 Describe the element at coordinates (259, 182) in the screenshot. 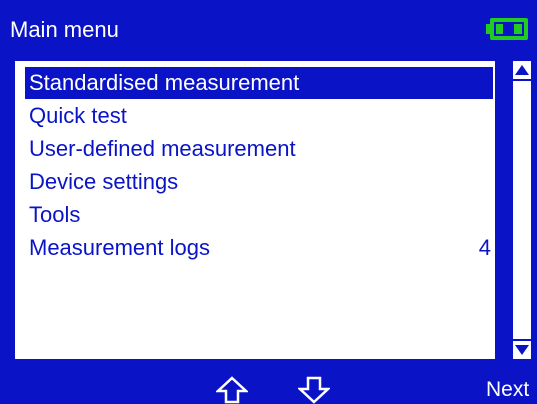

I see `menu-item-device-settings: Device settings` at that location.